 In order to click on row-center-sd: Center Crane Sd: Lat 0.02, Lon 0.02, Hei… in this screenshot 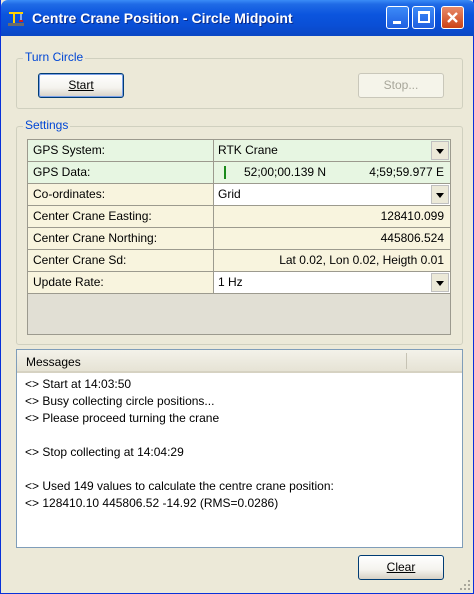, I will do `click(239, 261)`.